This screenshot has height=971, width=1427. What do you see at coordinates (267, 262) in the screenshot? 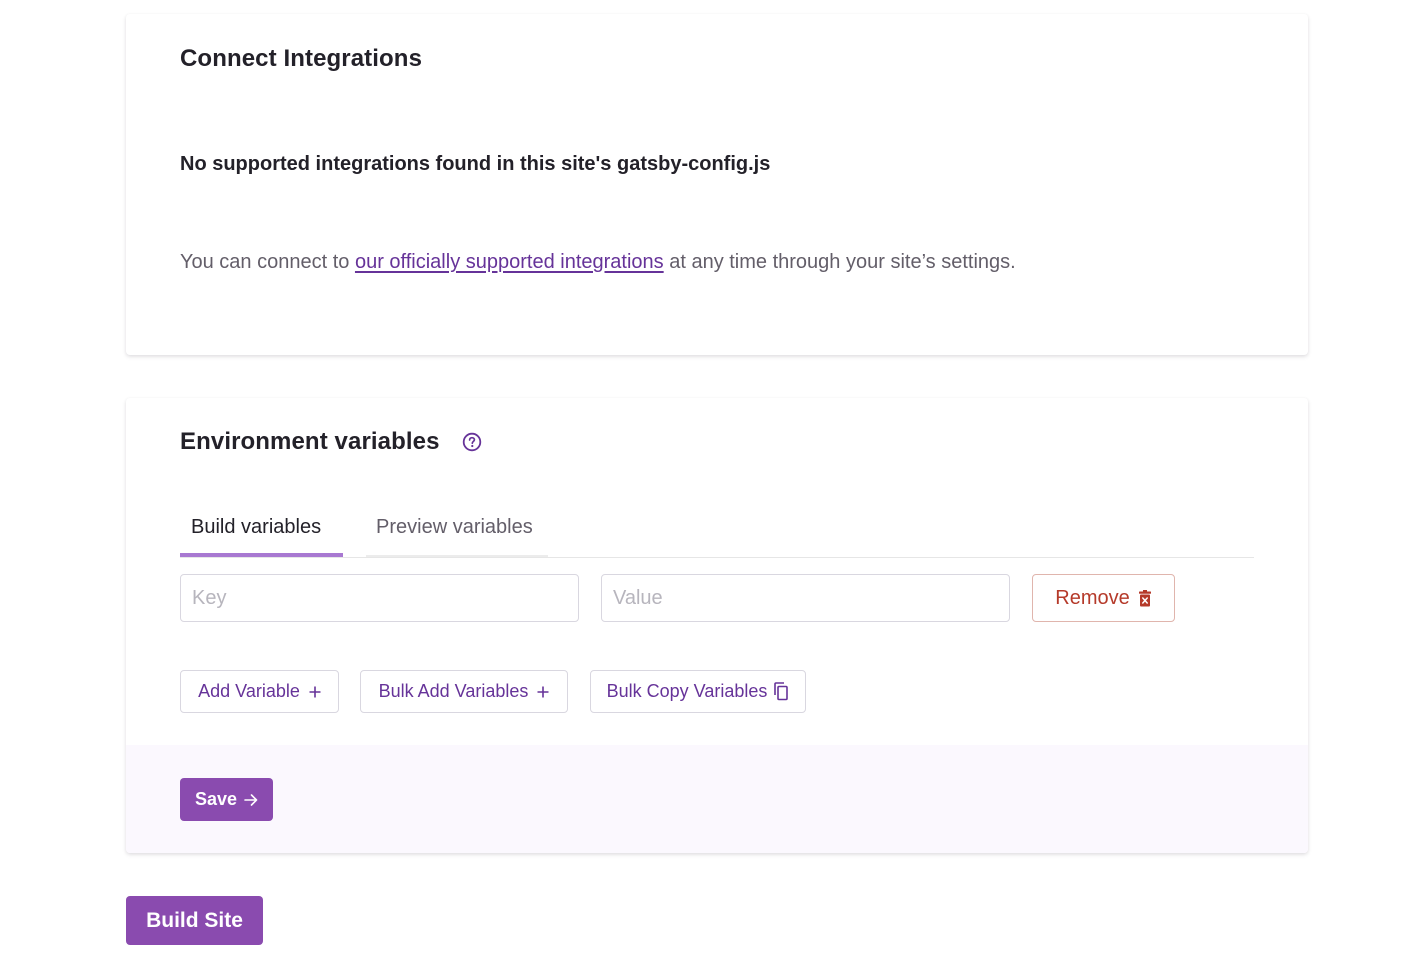
I see `help-text-prefix: You can connect to` at bounding box center [267, 262].